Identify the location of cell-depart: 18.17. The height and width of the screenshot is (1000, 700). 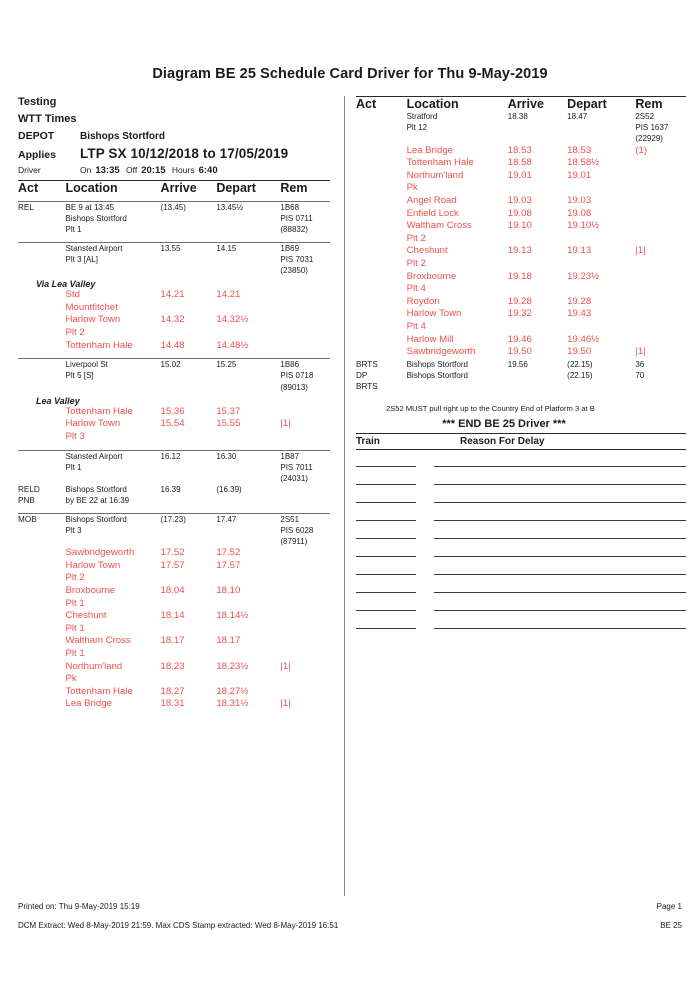
(248, 647).